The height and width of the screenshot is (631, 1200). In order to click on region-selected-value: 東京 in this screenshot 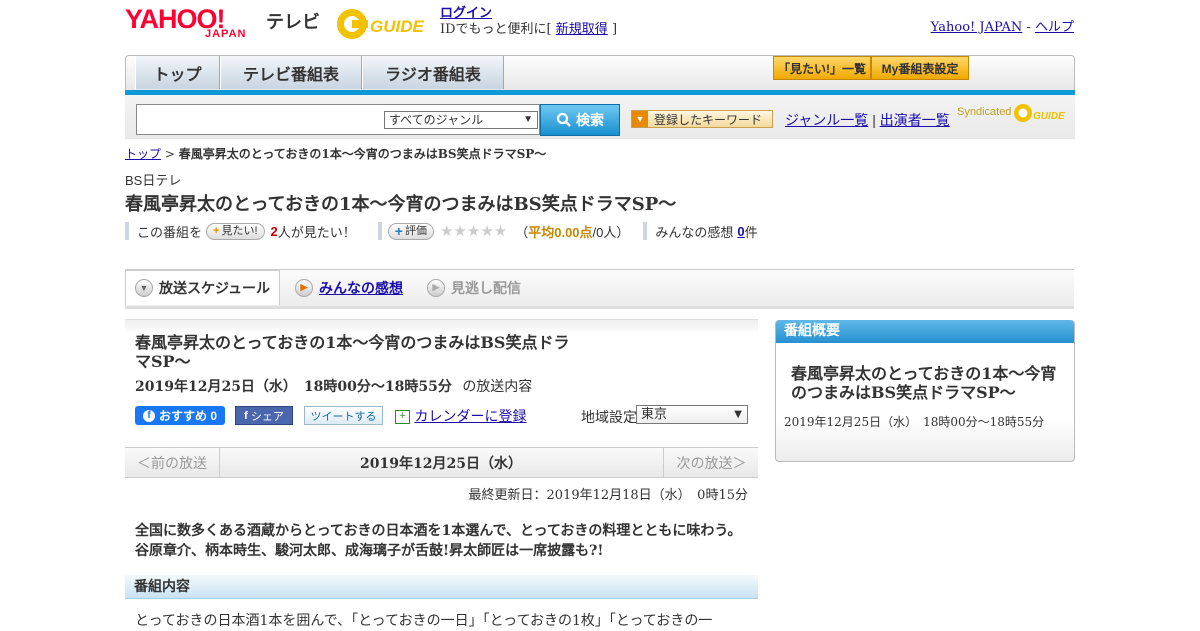, I will do `click(654, 414)`.